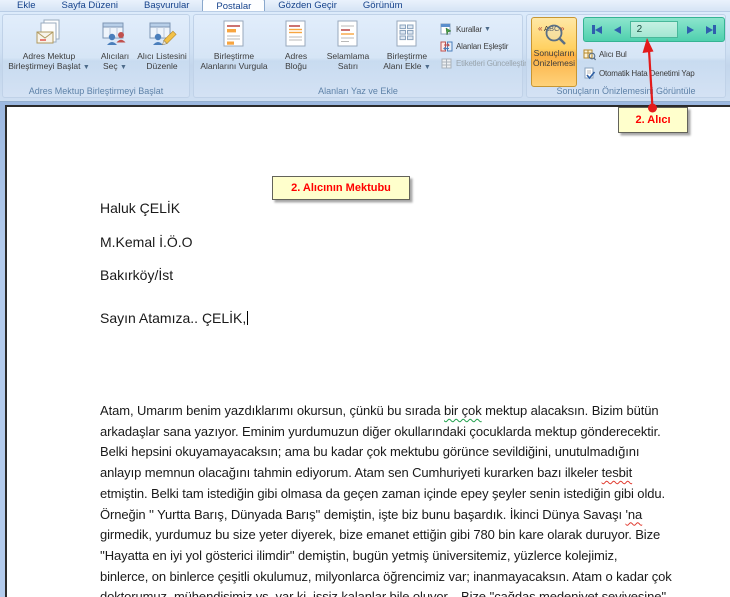 The height and width of the screenshot is (597, 730). What do you see at coordinates (115, 34) in the screenshot?
I see `select-recipients-icon` at bounding box center [115, 34].